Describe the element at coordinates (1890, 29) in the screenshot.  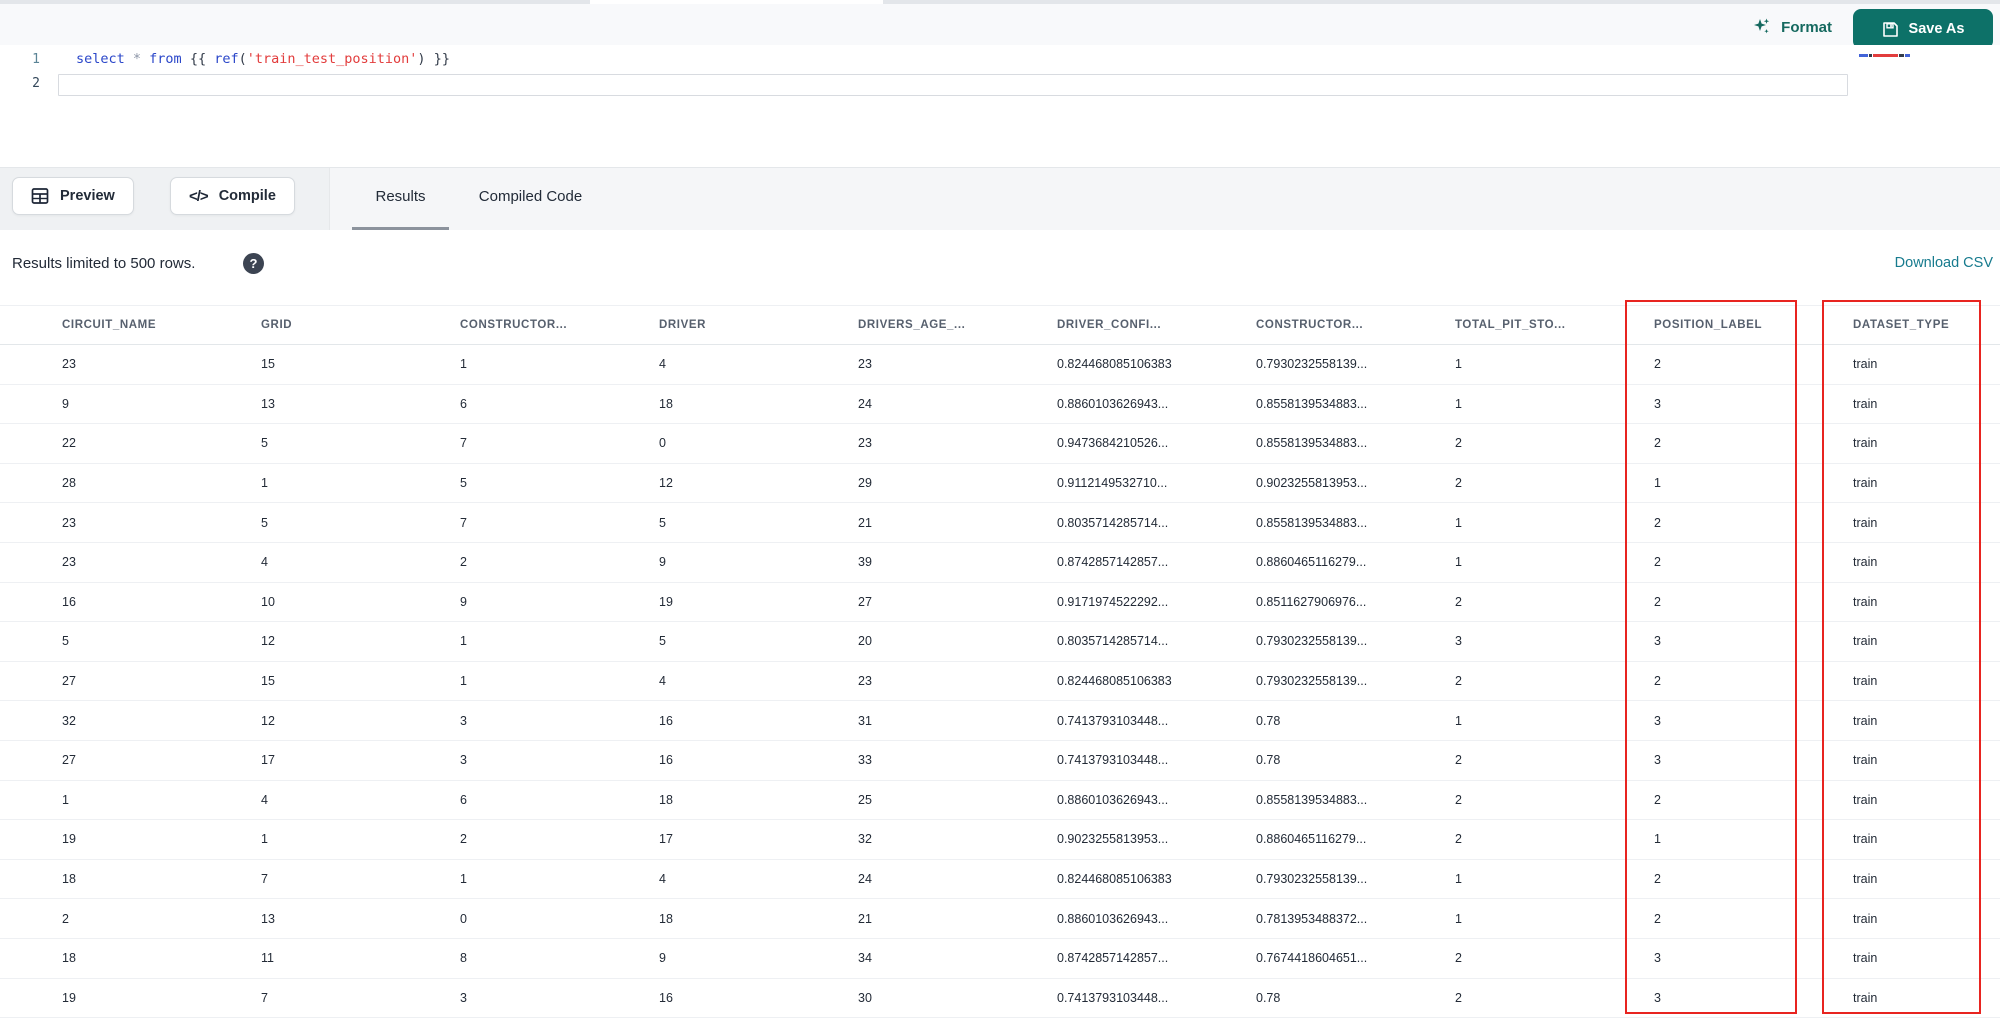
I see `floppy-disk-icon` at that location.